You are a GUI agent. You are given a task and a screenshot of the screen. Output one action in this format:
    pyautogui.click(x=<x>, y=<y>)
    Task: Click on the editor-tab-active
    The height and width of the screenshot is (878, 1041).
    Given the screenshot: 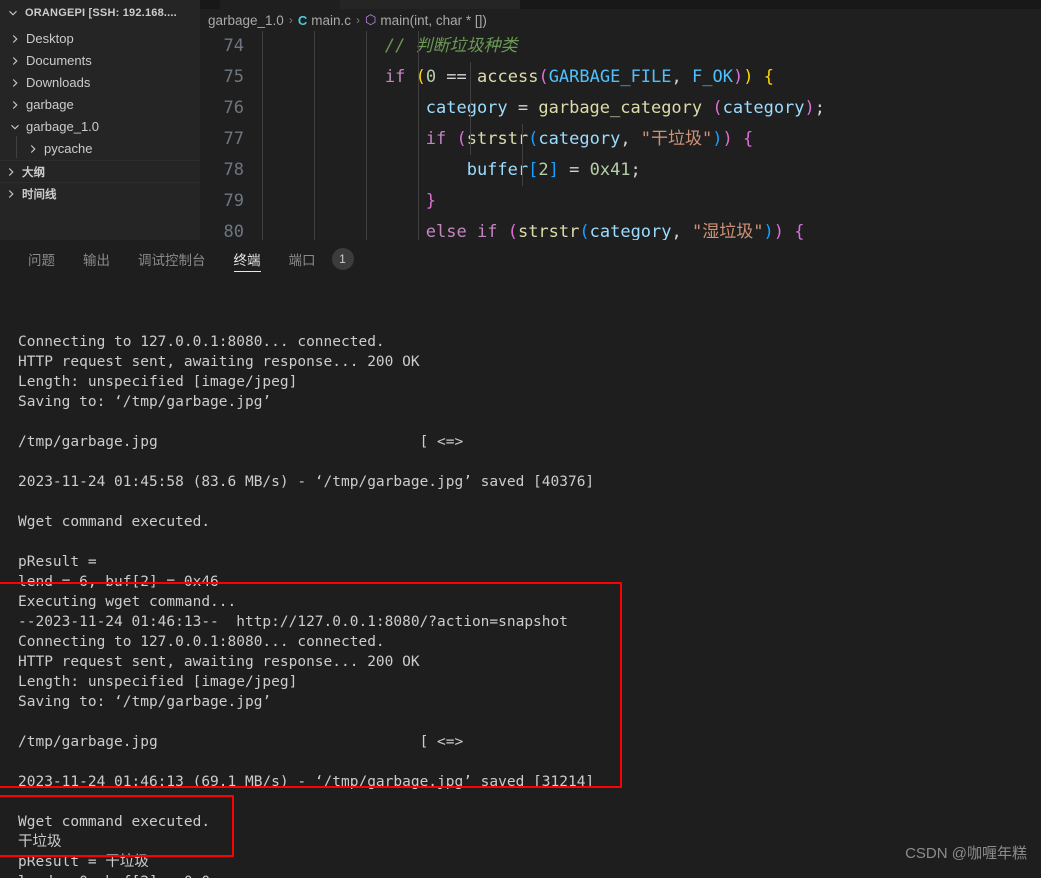 What is the action you would take?
    pyautogui.click(x=280, y=4)
    